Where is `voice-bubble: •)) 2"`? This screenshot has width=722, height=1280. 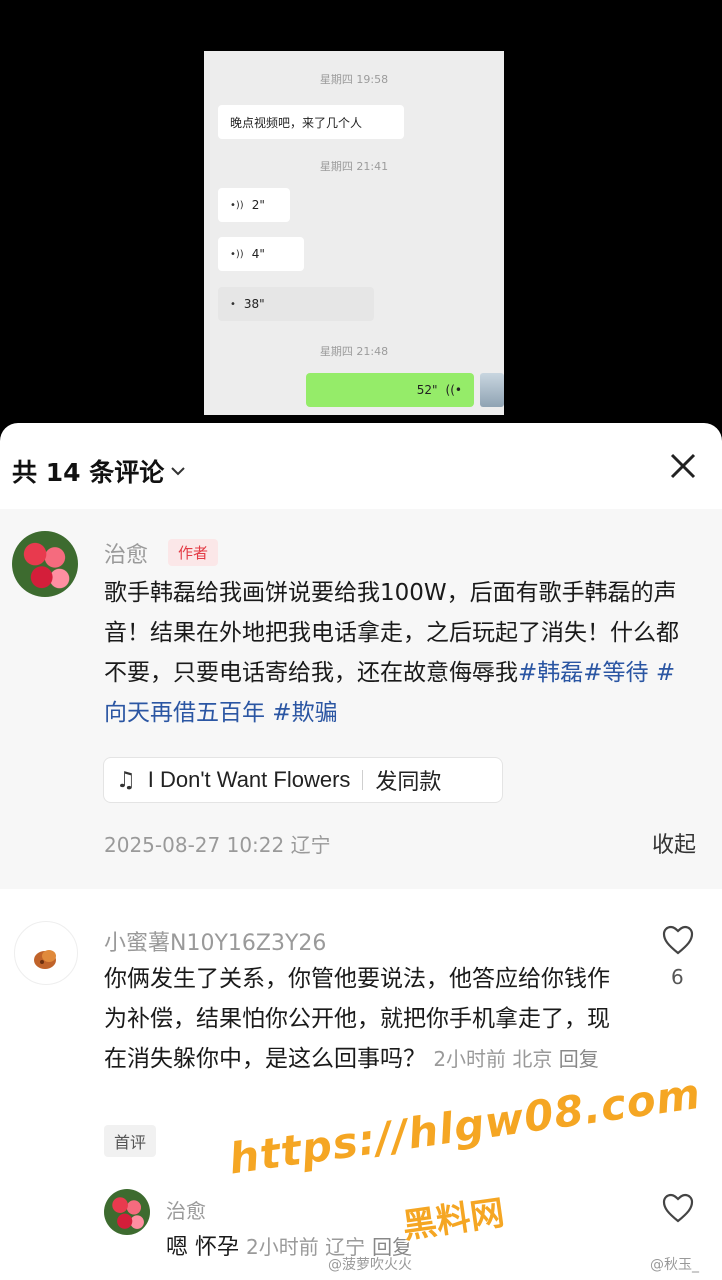
voice-bubble: •)) 2" is located at coordinates (254, 205).